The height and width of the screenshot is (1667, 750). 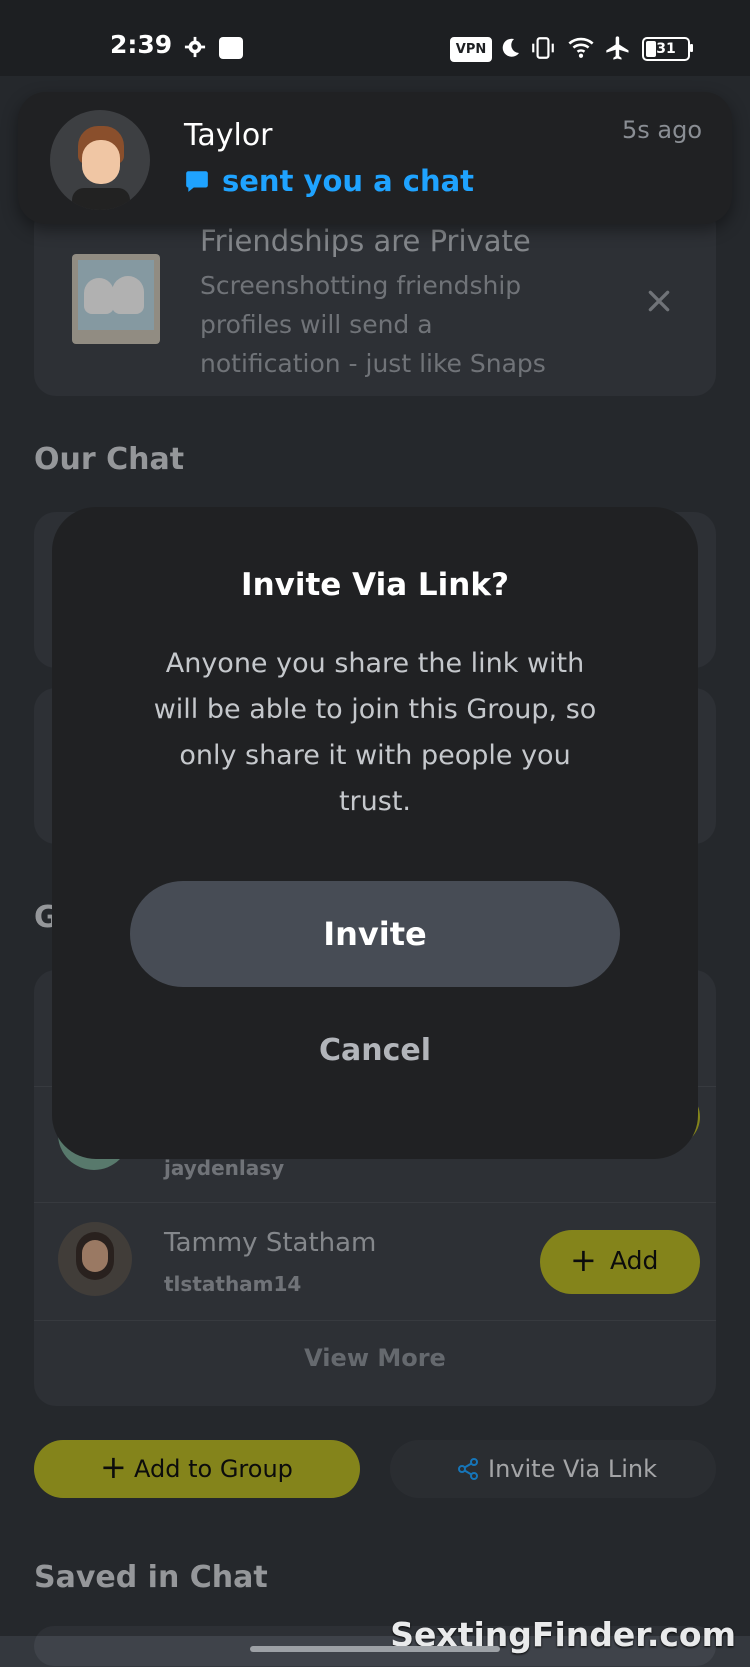 I want to click on gear-icon, so click(x=195, y=47).